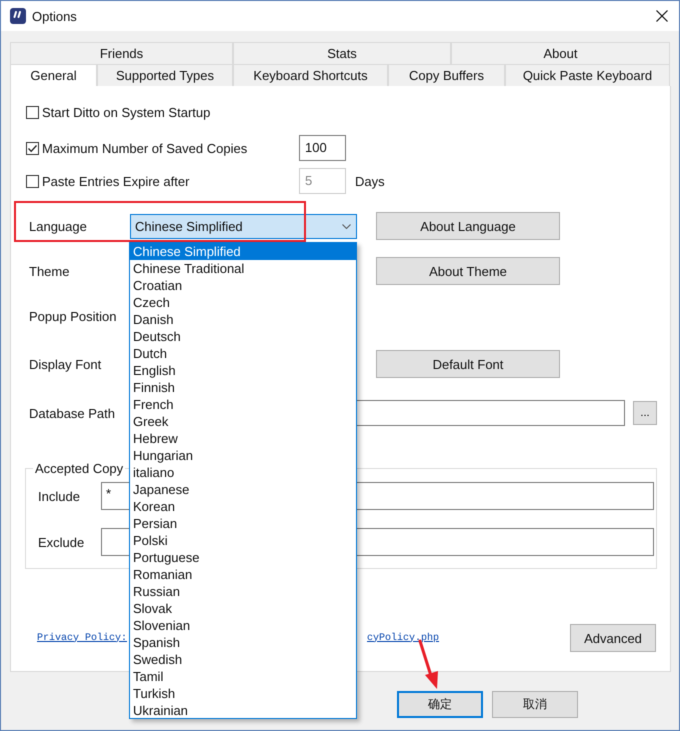  Describe the element at coordinates (243, 387) in the screenshot. I see `dropdown-item: Finnish` at that location.